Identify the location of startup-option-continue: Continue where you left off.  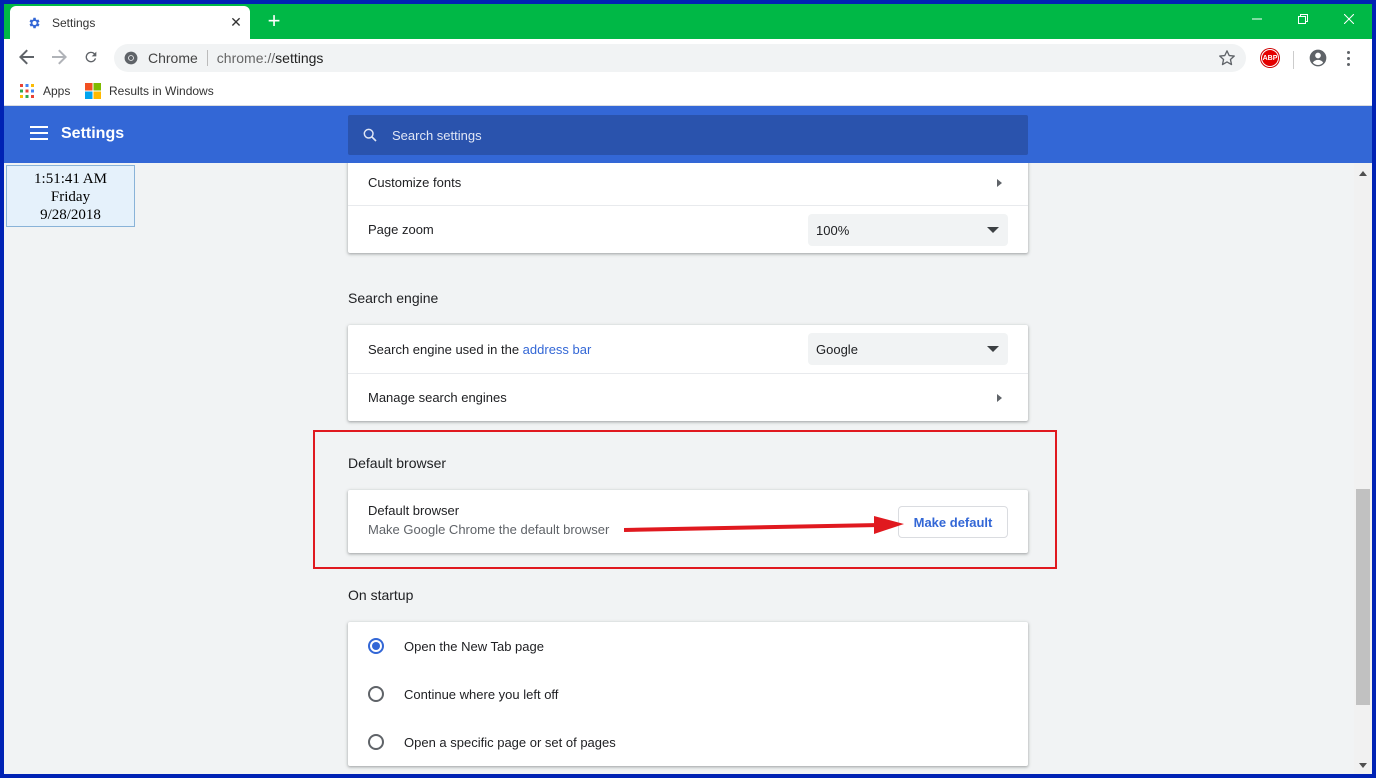
(688, 694).